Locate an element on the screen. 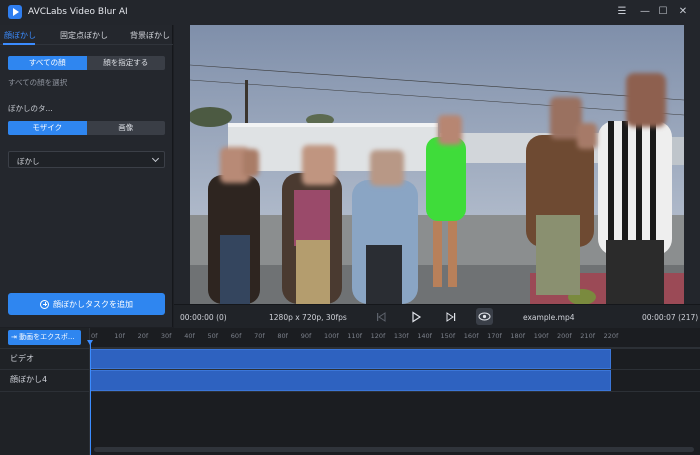 Image resolution: width=700 pixels, height=455 pixels. mode-tabs: 顔ぼかし 固定点ぼかし 背景ぼかし is located at coordinates (86, 35).